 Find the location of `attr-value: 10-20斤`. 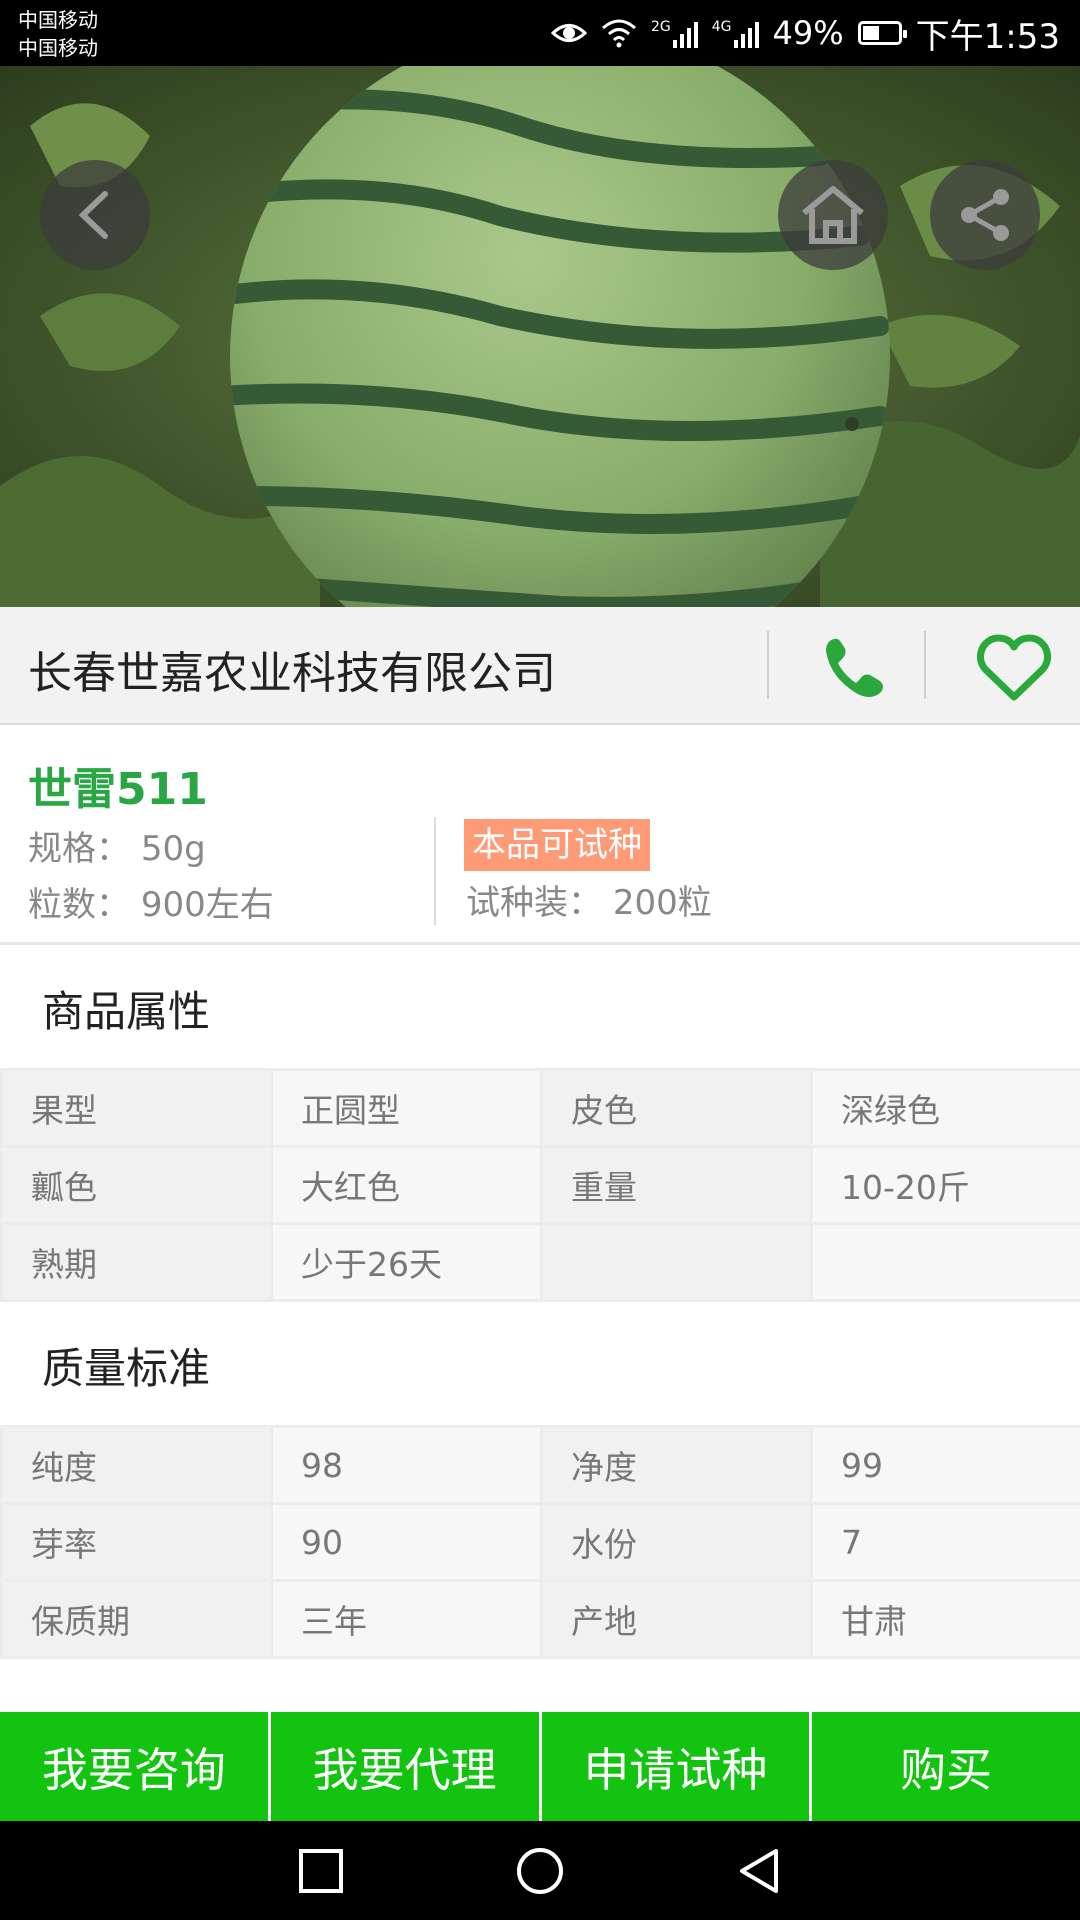

attr-value: 10-20斤 is located at coordinates (945, 1185).